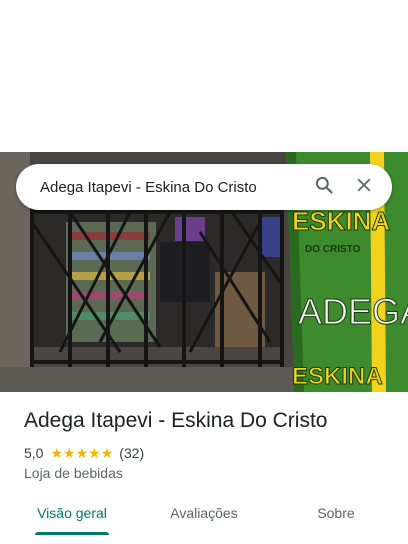 The width and height of the screenshot is (408, 544). Describe the element at coordinates (336, 514) in the screenshot. I see `tab-about: Sobre` at that location.